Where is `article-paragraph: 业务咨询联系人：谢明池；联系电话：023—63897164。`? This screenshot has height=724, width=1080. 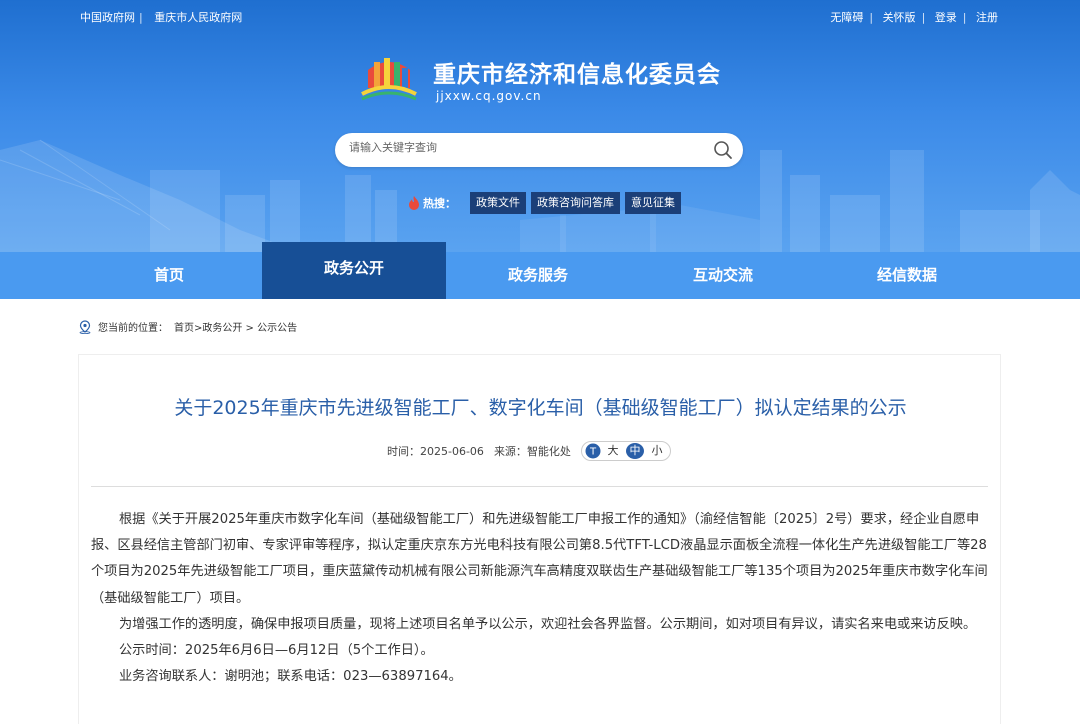 article-paragraph: 业务咨询联系人：谢明池；联系电话：023—63897164。 is located at coordinates (290, 677).